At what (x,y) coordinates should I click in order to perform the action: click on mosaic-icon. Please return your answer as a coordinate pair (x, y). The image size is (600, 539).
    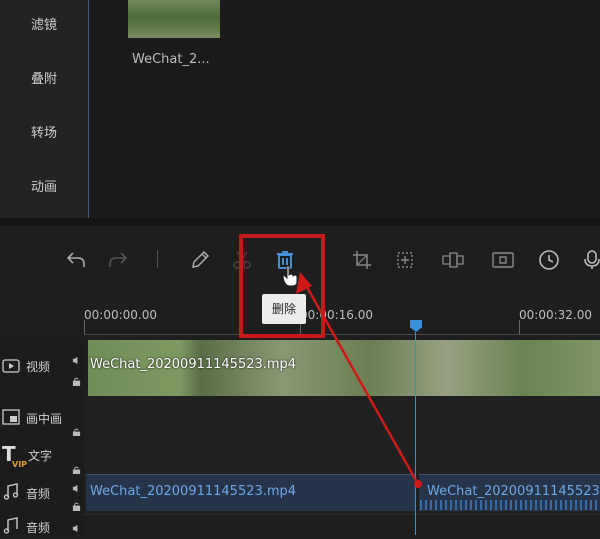
    Looking at the image, I should click on (405, 260).